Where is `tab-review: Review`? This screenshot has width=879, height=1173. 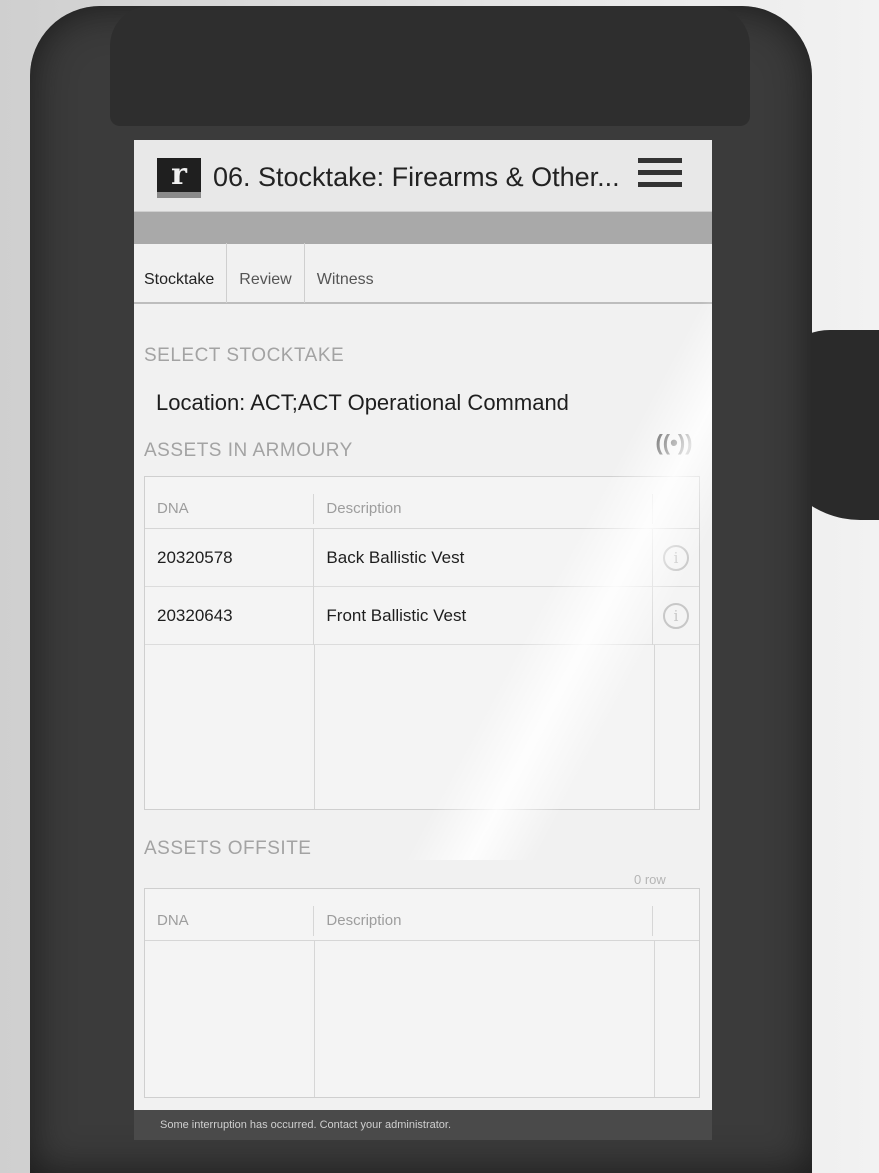
tab-review: Review is located at coordinates (266, 273).